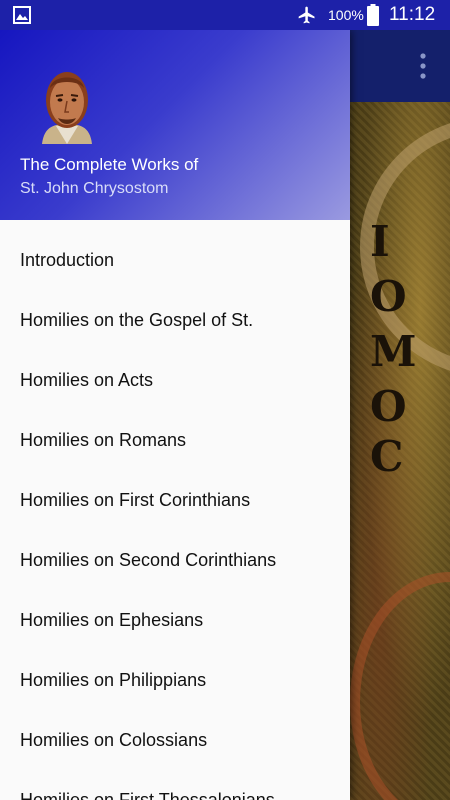 Image resolution: width=450 pixels, height=800 pixels. What do you see at coordinates (225, 15) in the screenshot?
I see `status-bar: 100% 11:12` at bounding box center [225, 15].